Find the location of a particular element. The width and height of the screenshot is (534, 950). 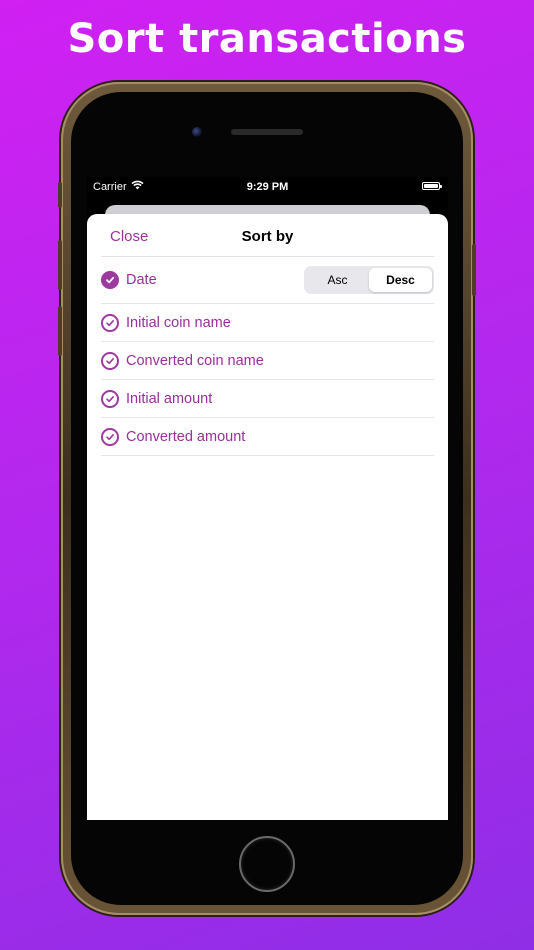

sort-desc-segment: Desc is located at coordinates (400, 280).